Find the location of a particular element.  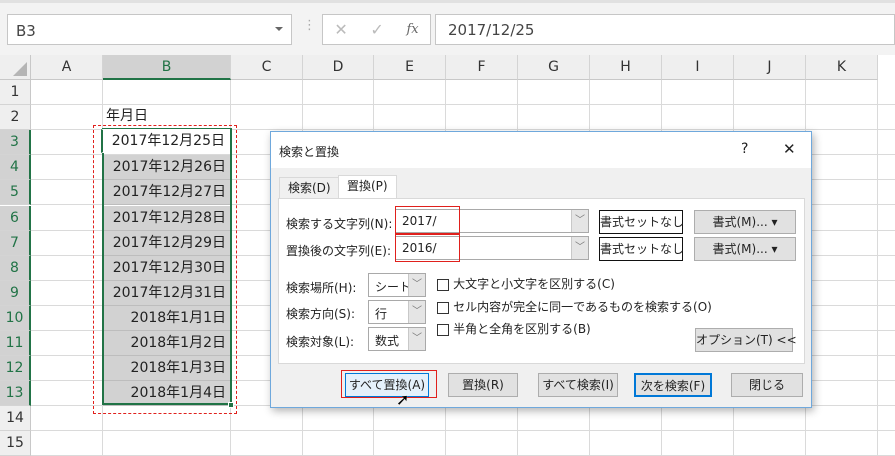

column-header-F: F is located at coordinates (482, 67).